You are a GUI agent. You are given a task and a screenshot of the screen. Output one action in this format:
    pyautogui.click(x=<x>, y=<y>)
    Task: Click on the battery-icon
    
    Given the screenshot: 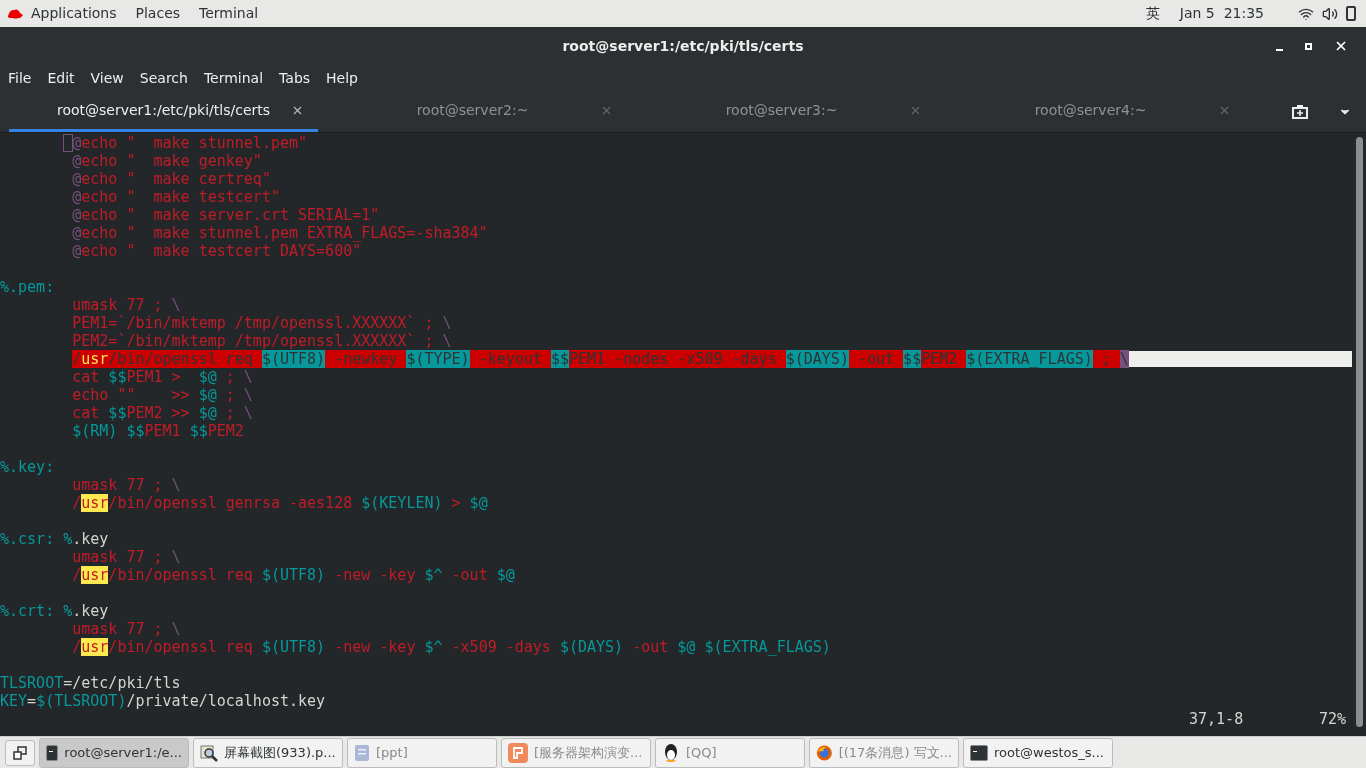 What is the action you would take?
    pyautogui.click(x=1351, y=13)
    